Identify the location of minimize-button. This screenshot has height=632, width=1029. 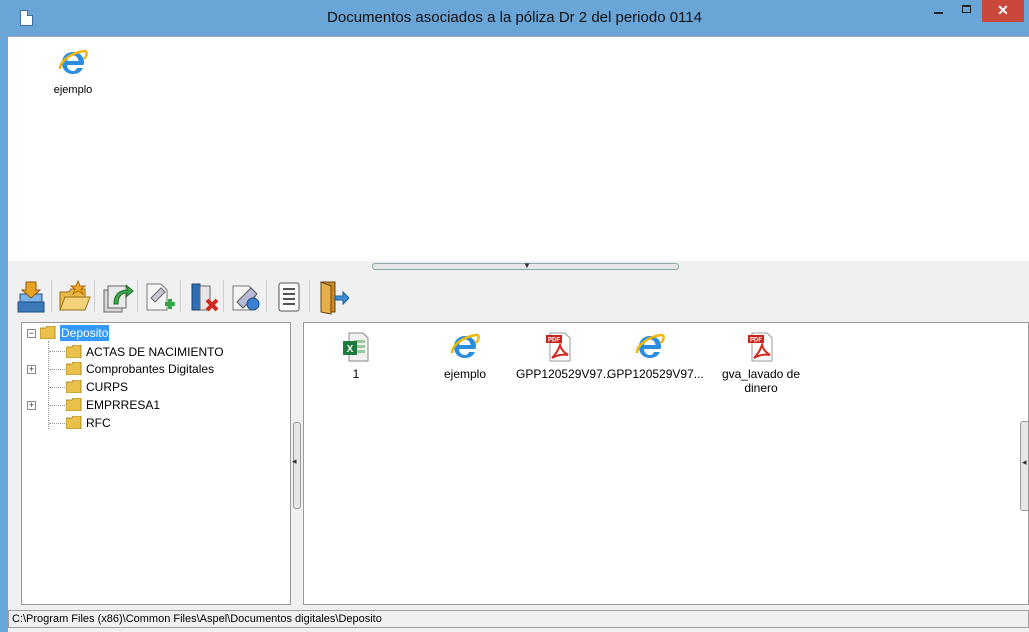
(939, 11).